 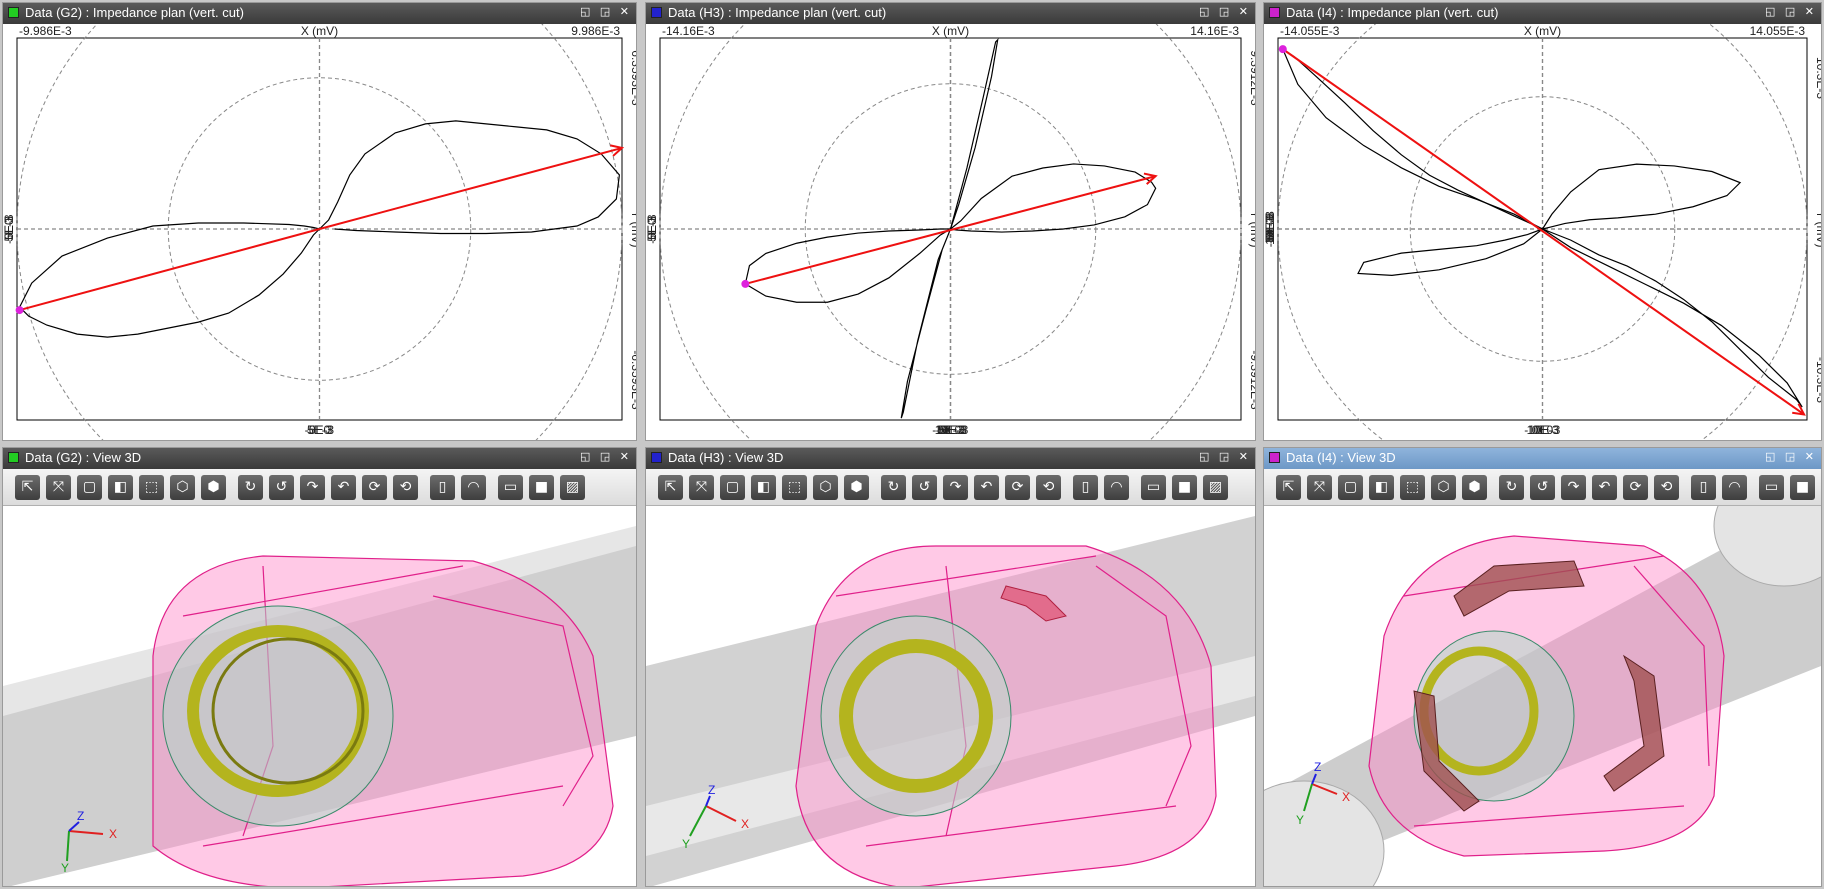 I want to click on y-min-label: -6.3593E-3, so click(x=632, y=380).